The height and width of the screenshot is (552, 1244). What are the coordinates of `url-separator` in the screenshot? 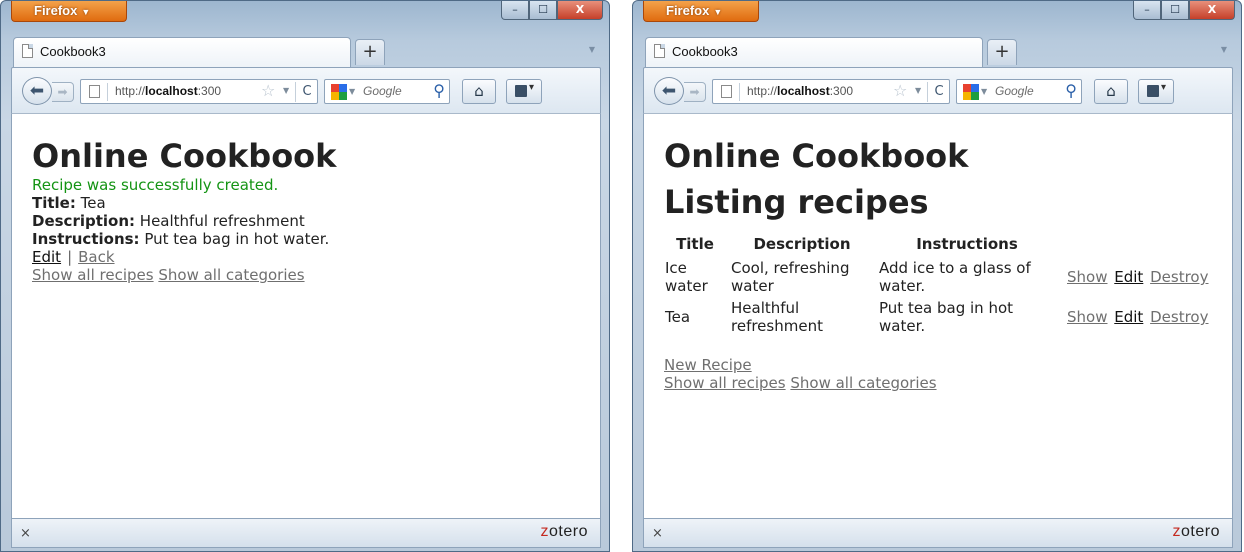 It's located at (739, 92).